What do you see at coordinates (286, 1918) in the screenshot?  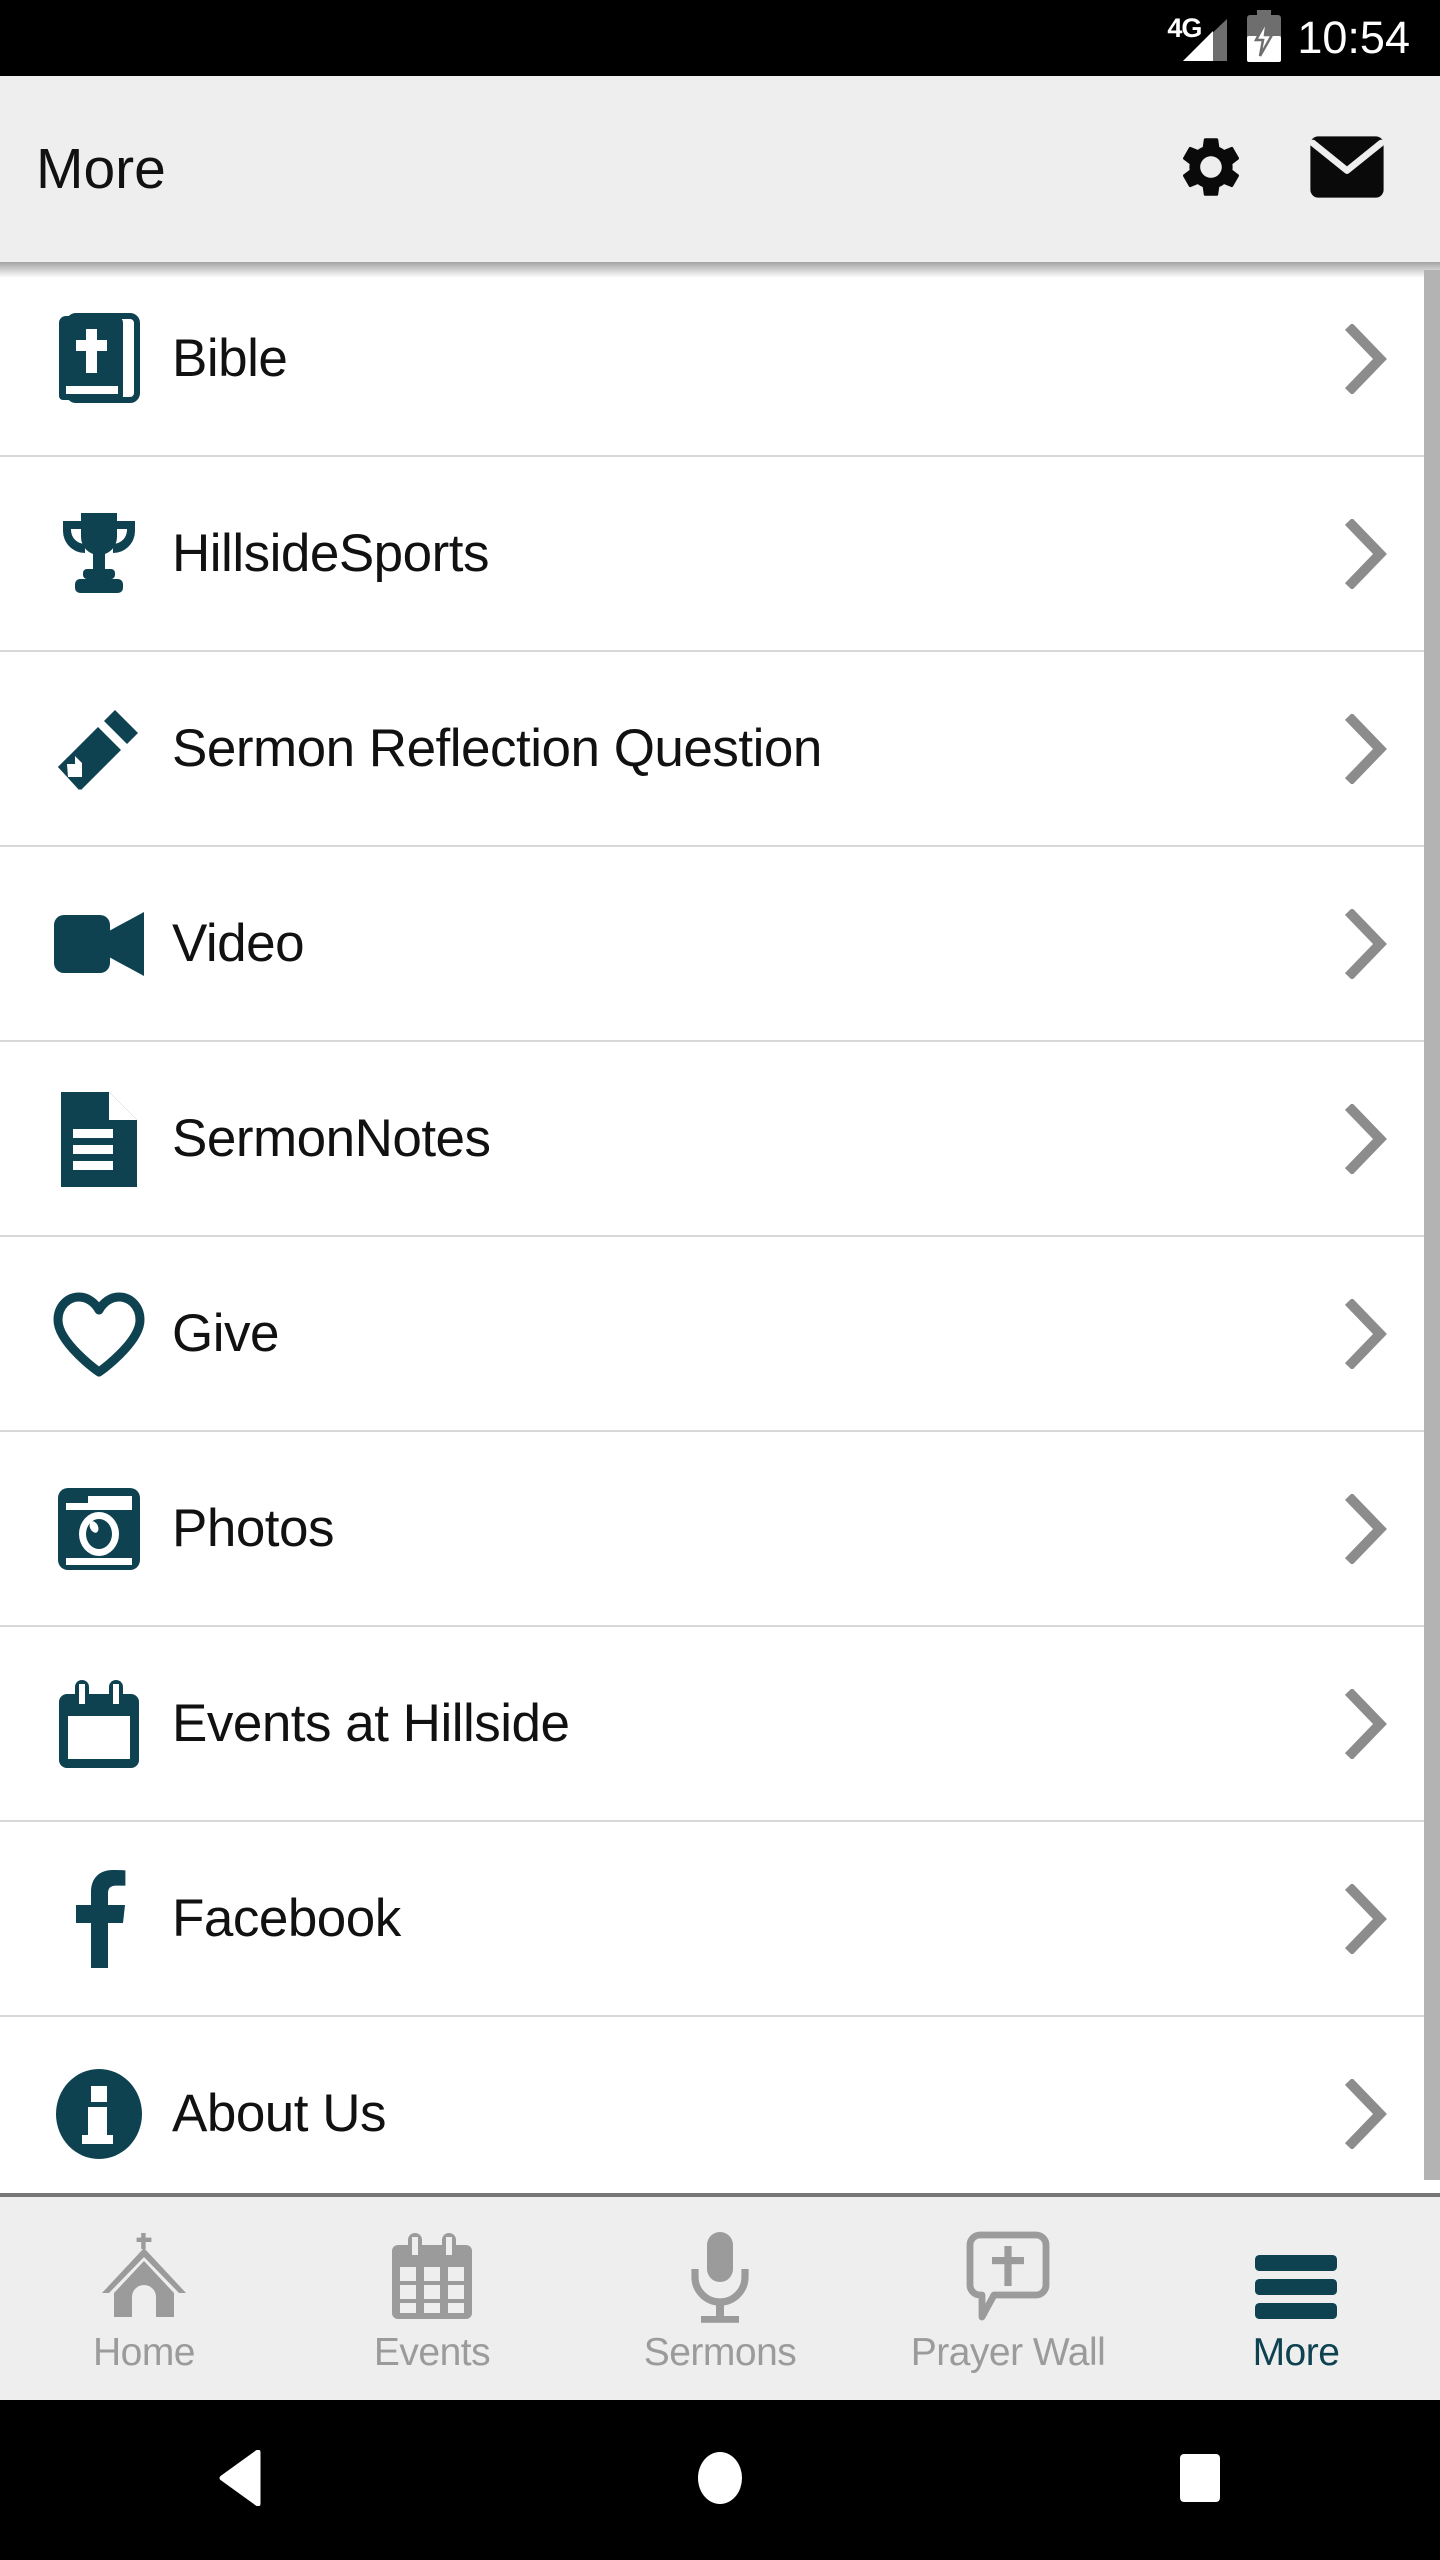 I see `menu-item-label: Facebook` at bounding box center [286, 1918].